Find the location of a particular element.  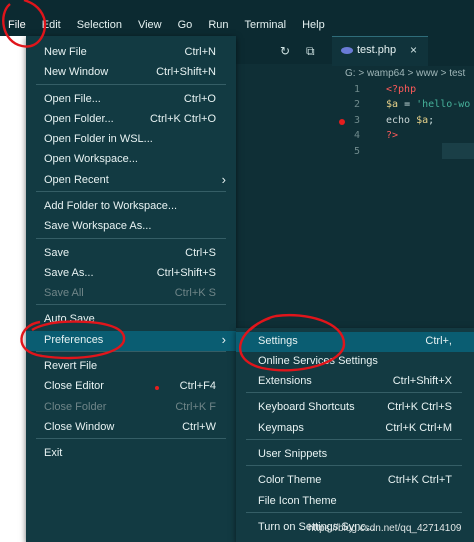

code-token: = is located at coordinates (407, 105).